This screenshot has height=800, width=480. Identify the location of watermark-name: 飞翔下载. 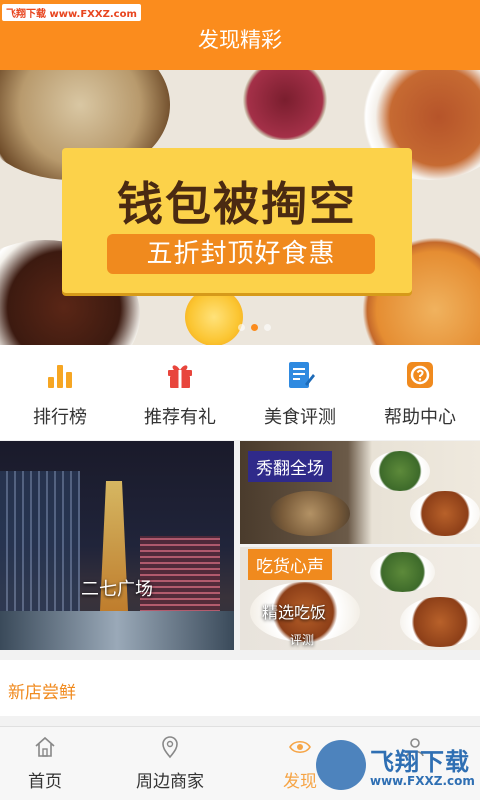
(420, 762).